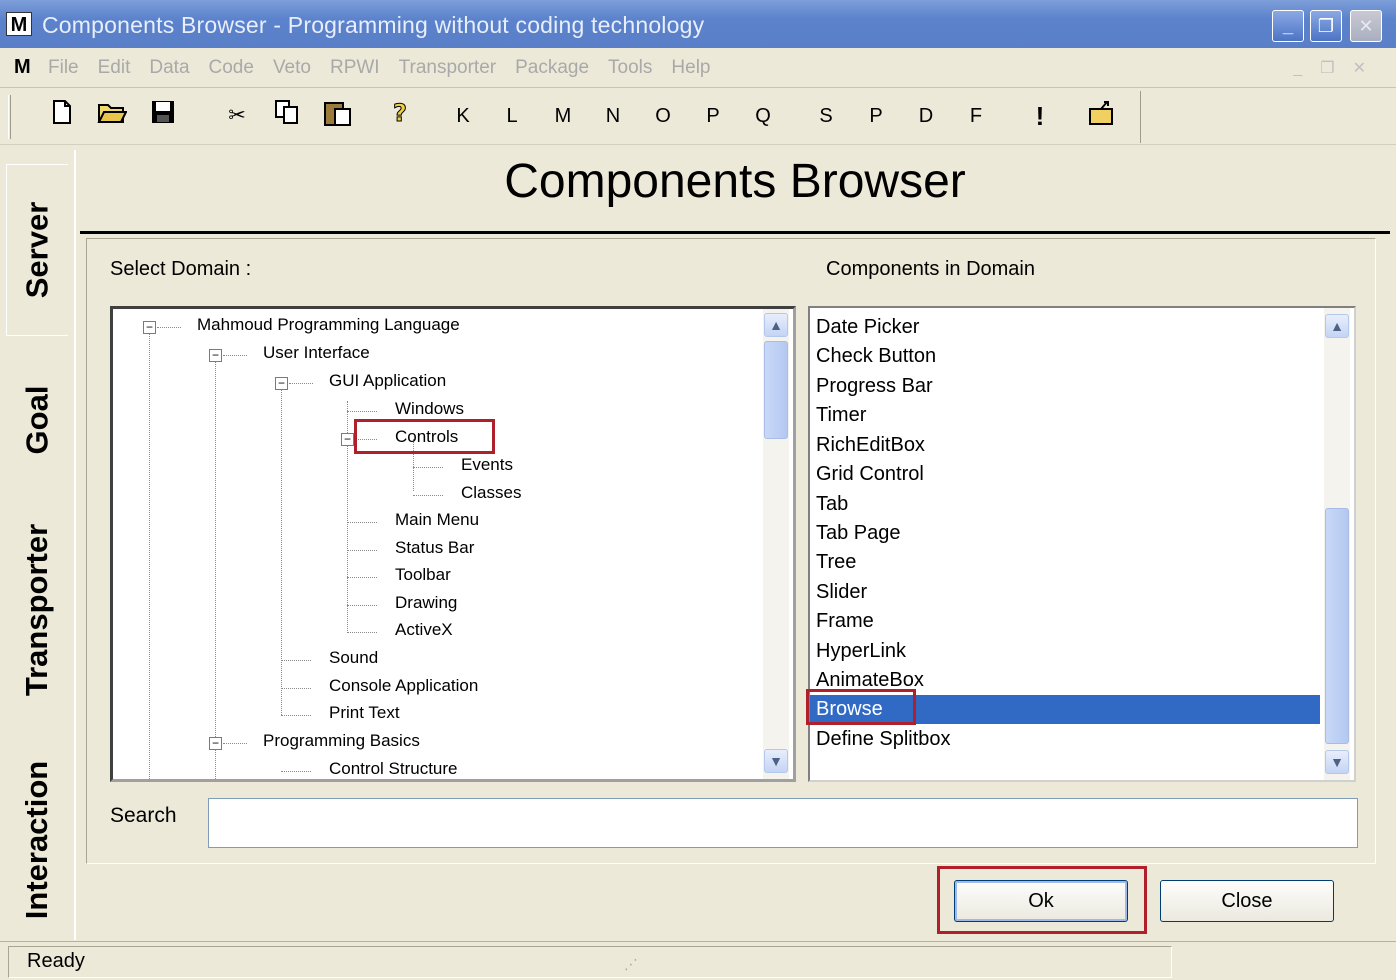 Image resolution: width=1396 pixels, height=980 pixels. What do you see at coordinates (169, 68) in the screenshot?
I see `menu-data: Data` at bounding box center [169, 68].